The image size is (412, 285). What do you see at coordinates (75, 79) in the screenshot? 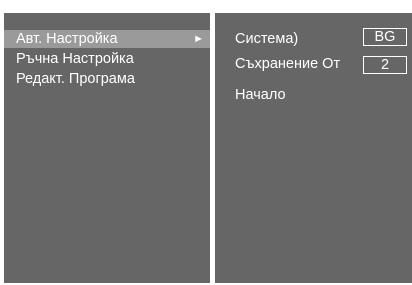
I see `menu-item-label: Редакт. Програма` at bounding box center [75, 79].